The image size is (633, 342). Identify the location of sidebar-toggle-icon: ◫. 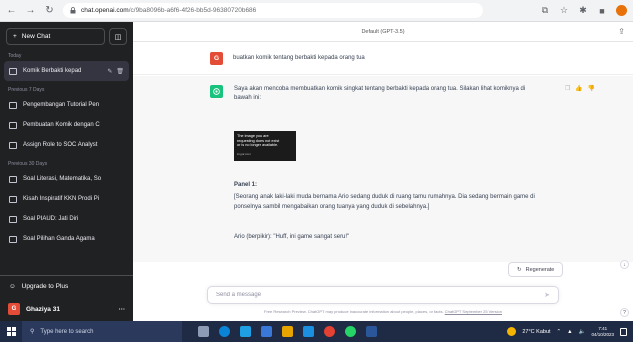
(118, 36).